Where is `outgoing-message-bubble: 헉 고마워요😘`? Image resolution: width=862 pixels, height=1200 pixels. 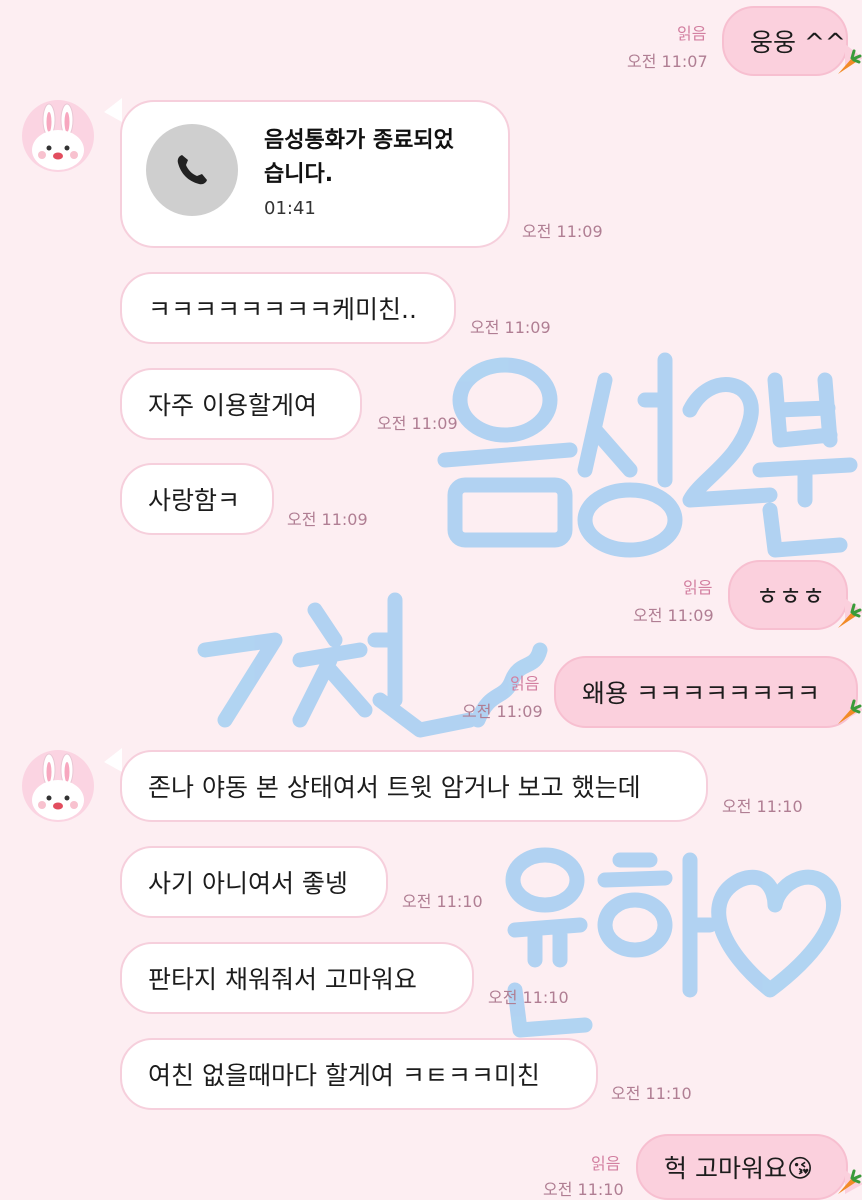 outgoing-message-bubble: 헉 고마워요😘 is located at coordinates (742, 1167).